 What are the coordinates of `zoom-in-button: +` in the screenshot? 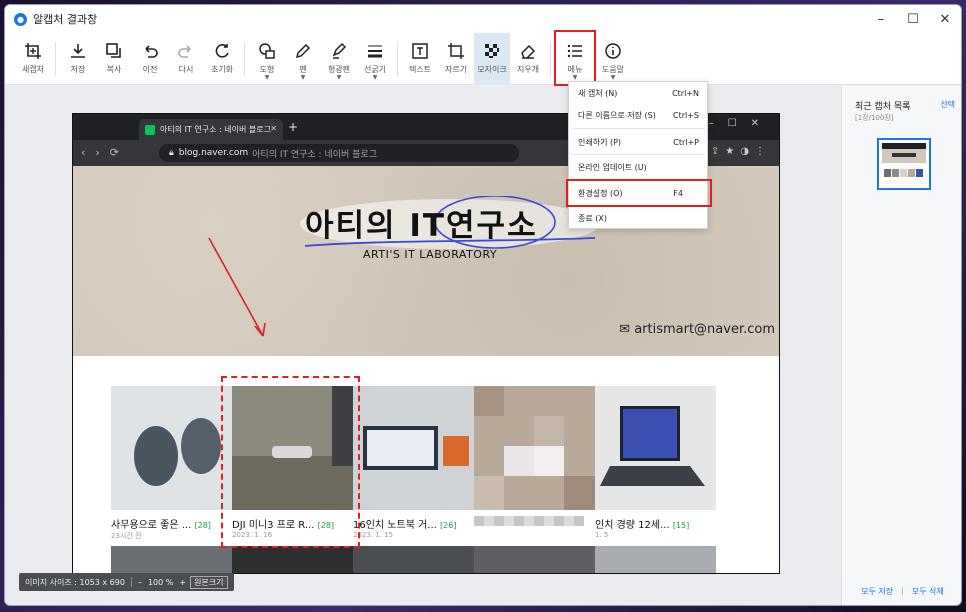 It's located at (182, 582).